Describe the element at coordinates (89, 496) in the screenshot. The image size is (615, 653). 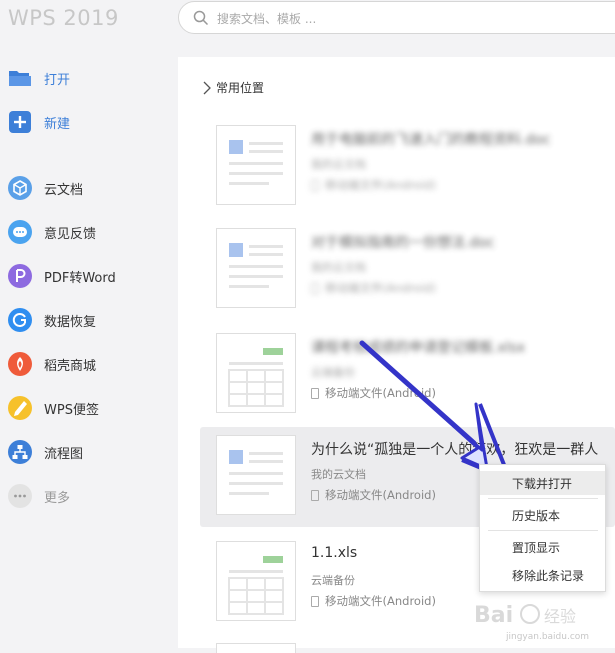
I see `sidebar-item-more: 更多` at that location.